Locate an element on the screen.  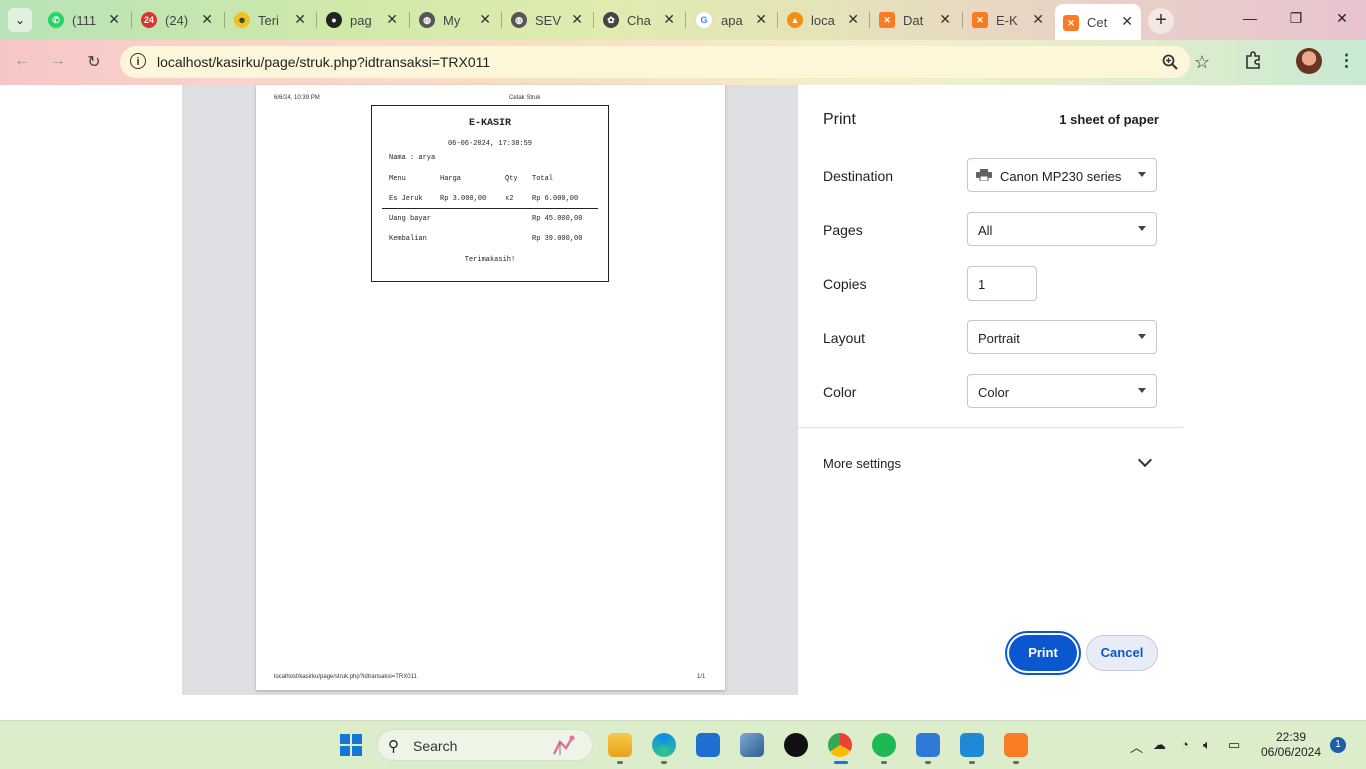
browser-tab: G apa ✕ is located at coordinates (731, 20).